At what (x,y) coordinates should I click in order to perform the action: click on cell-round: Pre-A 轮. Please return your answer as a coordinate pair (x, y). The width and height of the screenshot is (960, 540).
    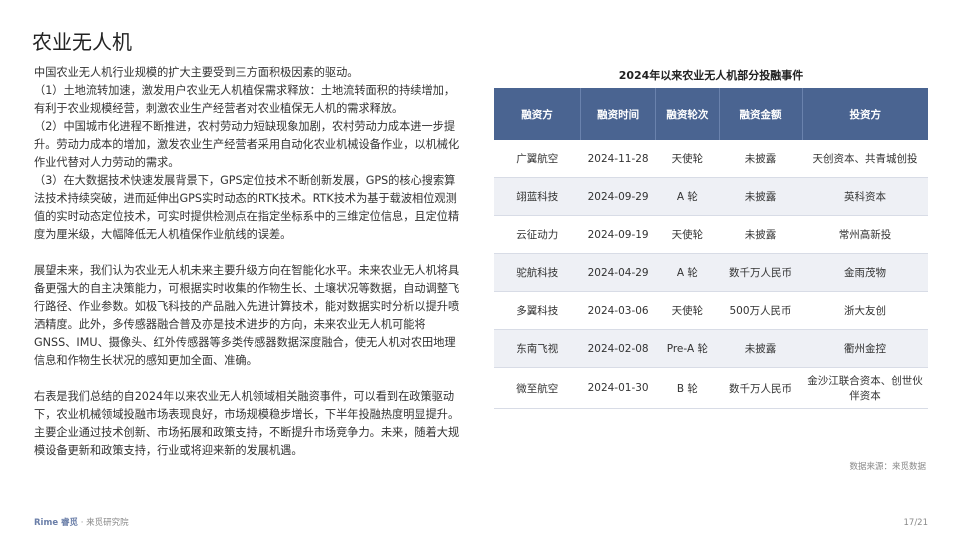
    Looking at the image, I should click on (687, 348).